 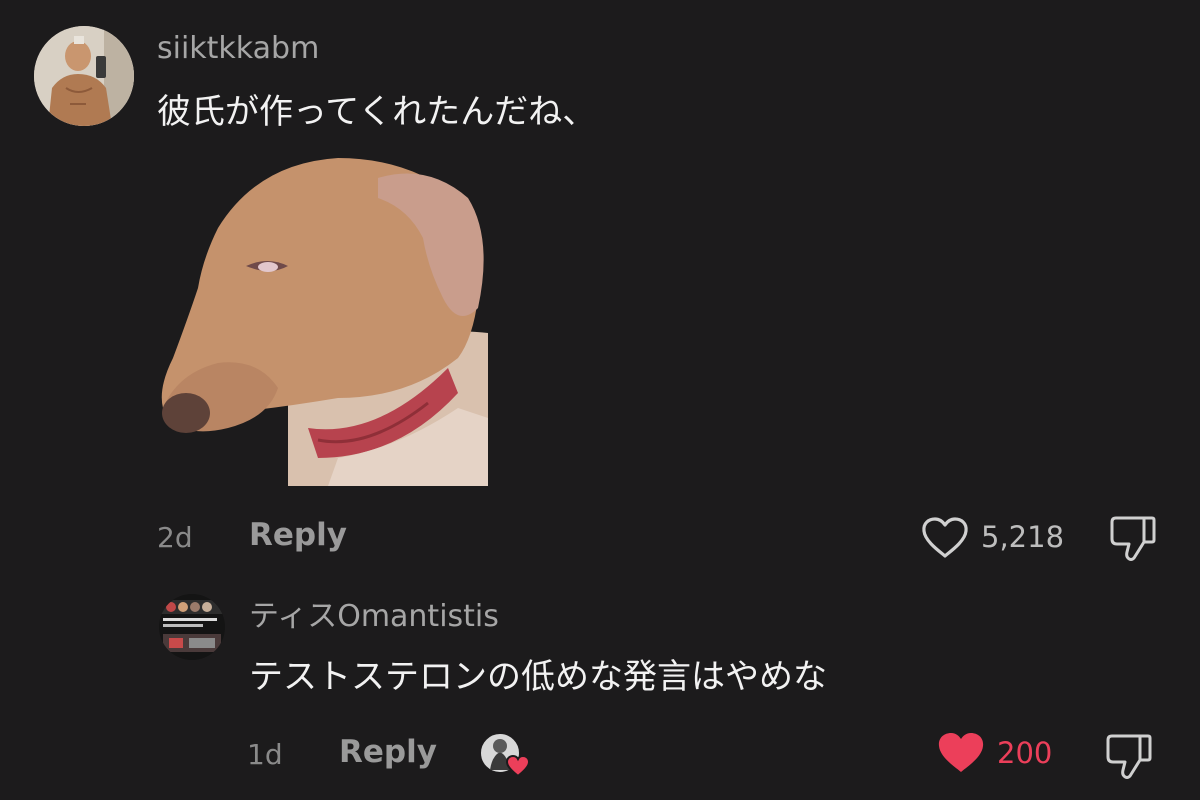 I want to click on reply-text: テストステロンの低めな発言はやめな, so click(x=538, y=677).